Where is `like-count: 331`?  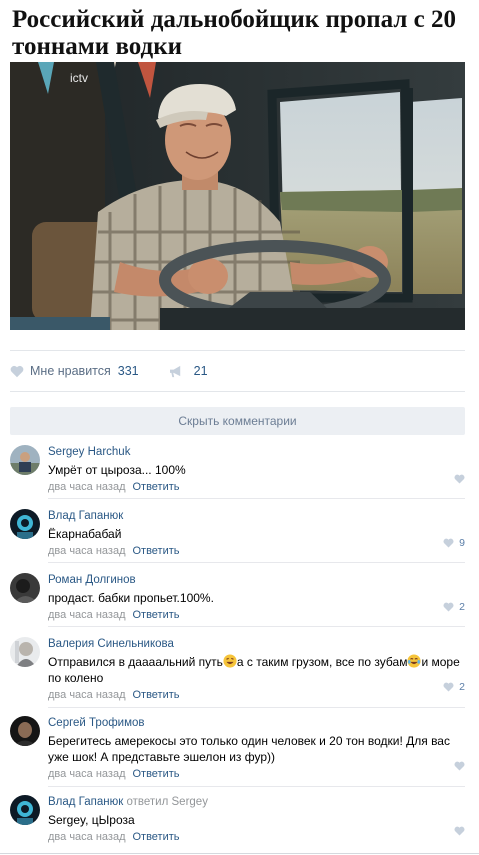
like-count: 331 is located at coordinates (128, 371).